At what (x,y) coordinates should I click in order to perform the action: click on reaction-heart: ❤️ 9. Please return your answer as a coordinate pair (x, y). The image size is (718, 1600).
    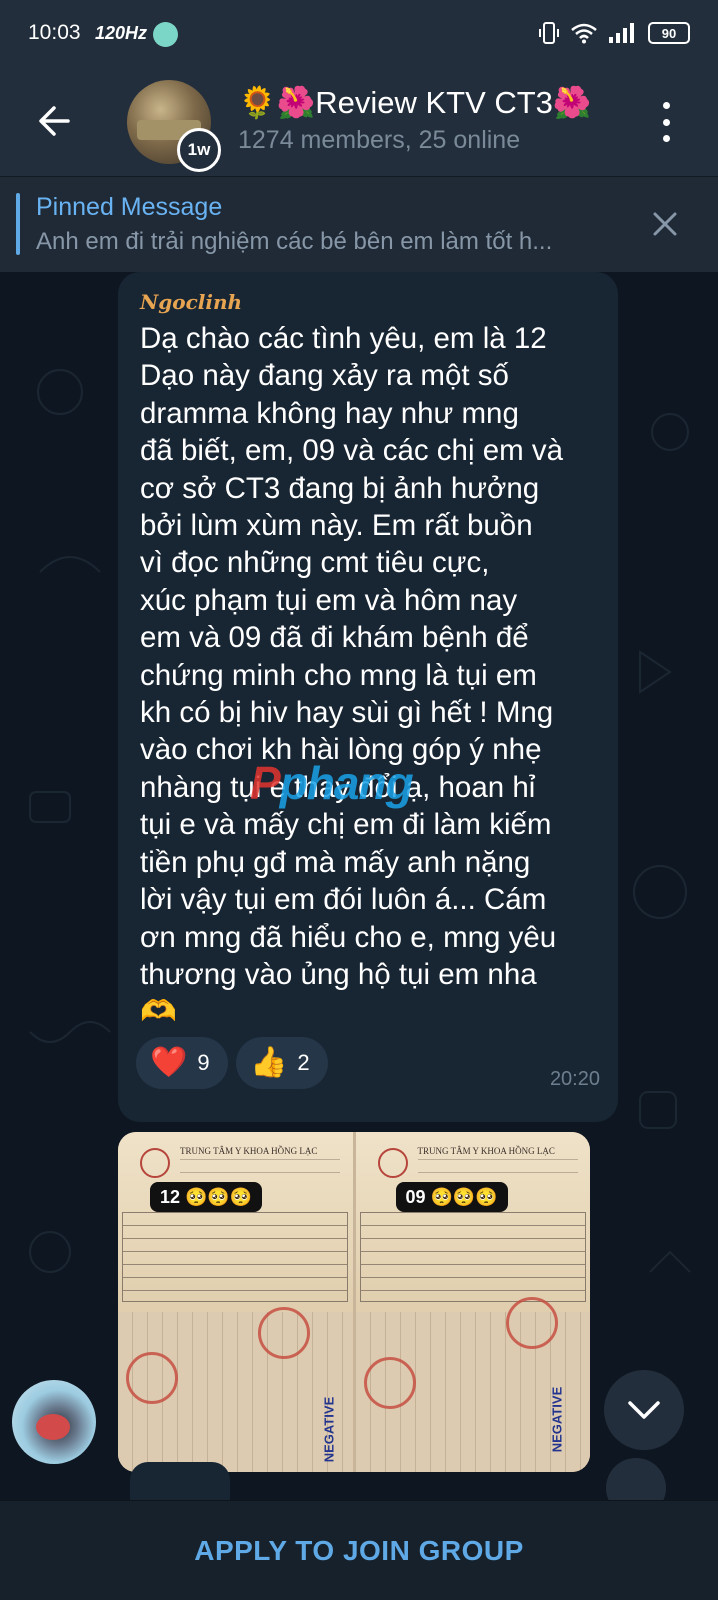
    Looking at the image, I should click on (182, 1063).